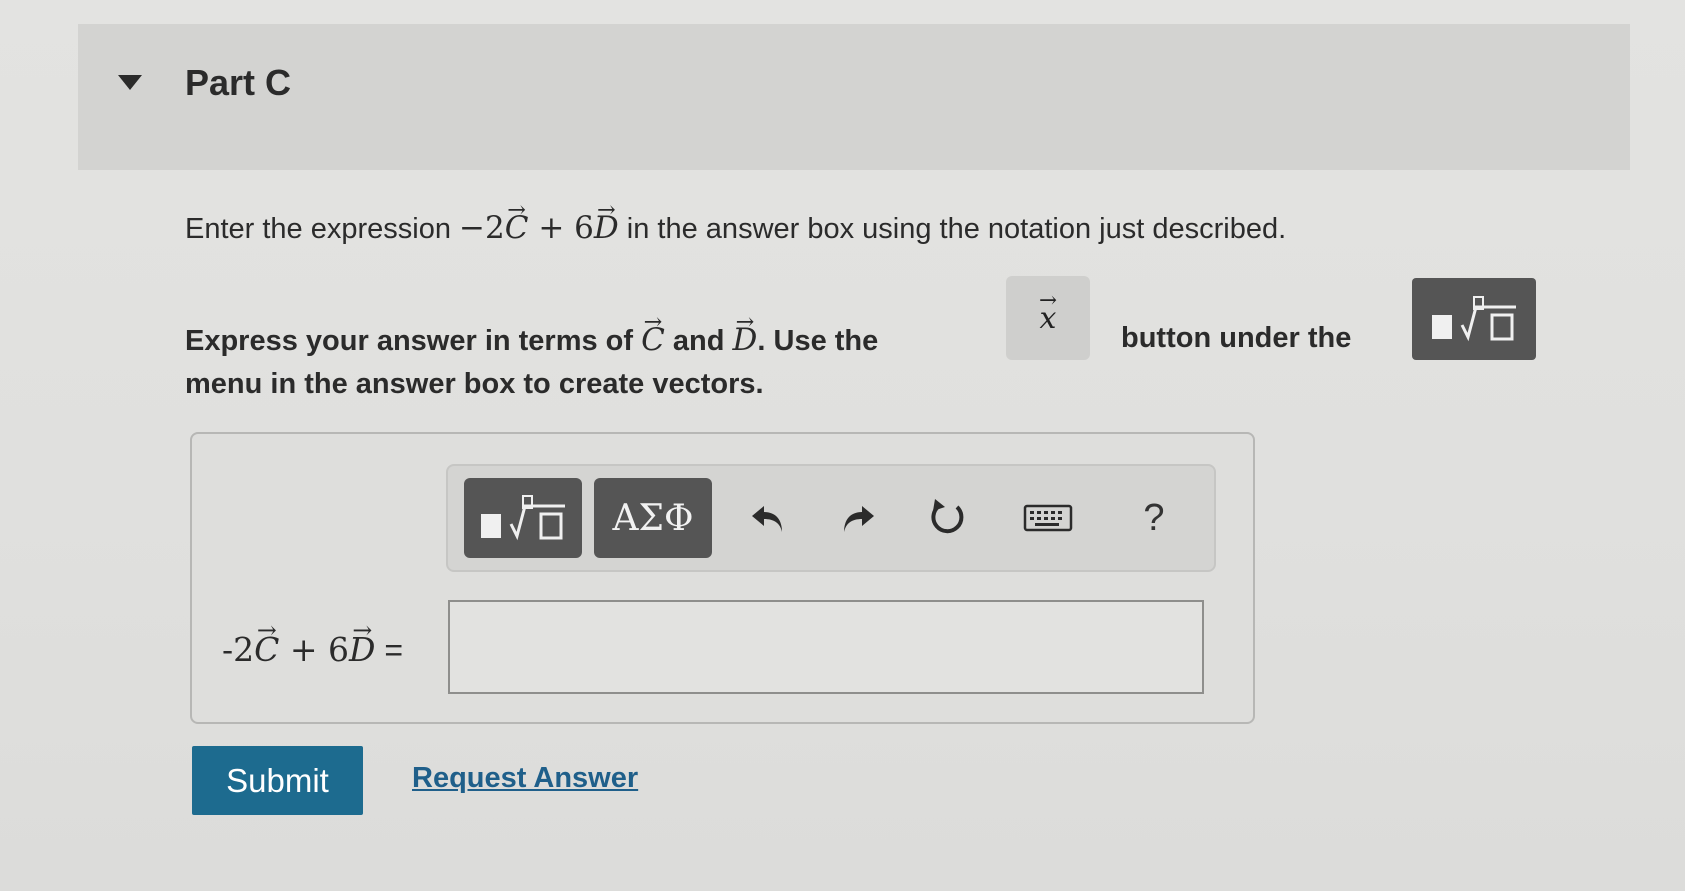 This screenshot has height=891, width=1685. I want to click on answer-input, so click(826, 647).